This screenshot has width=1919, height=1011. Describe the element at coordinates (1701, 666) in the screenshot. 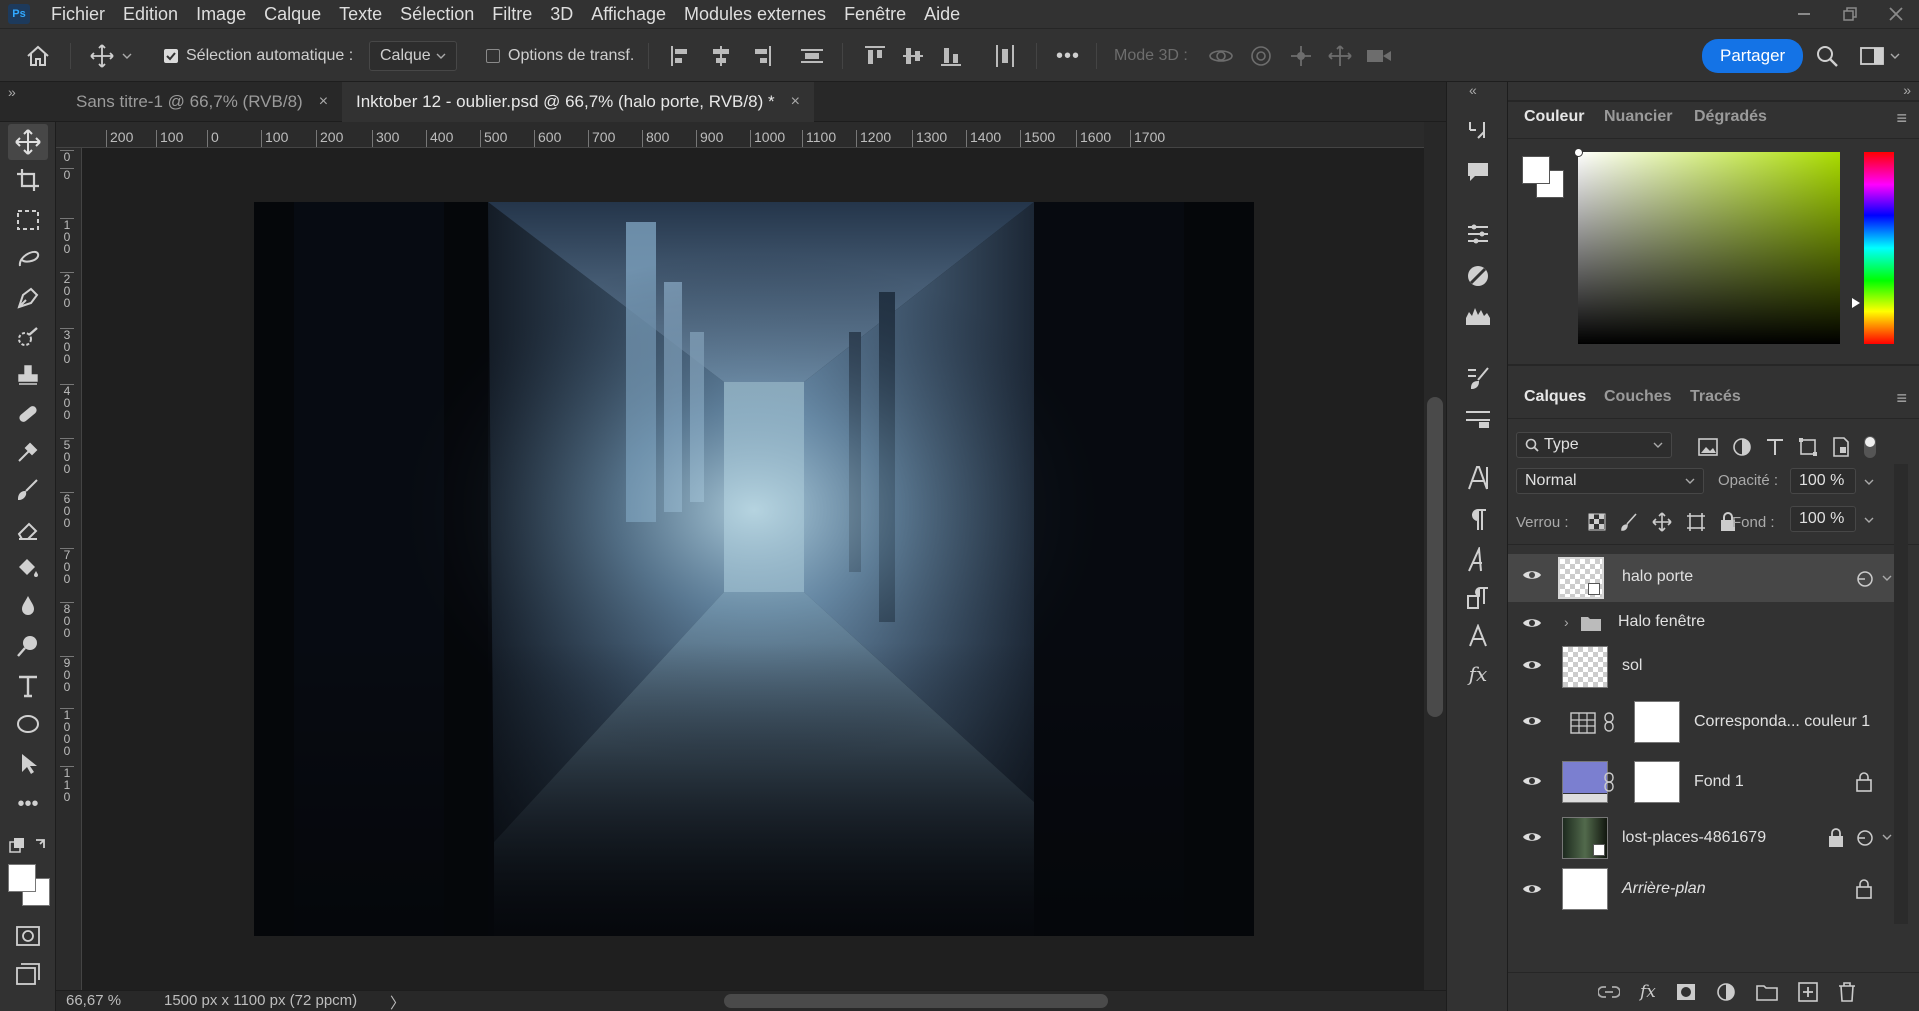

I see `layer-sol: sol` at that location.